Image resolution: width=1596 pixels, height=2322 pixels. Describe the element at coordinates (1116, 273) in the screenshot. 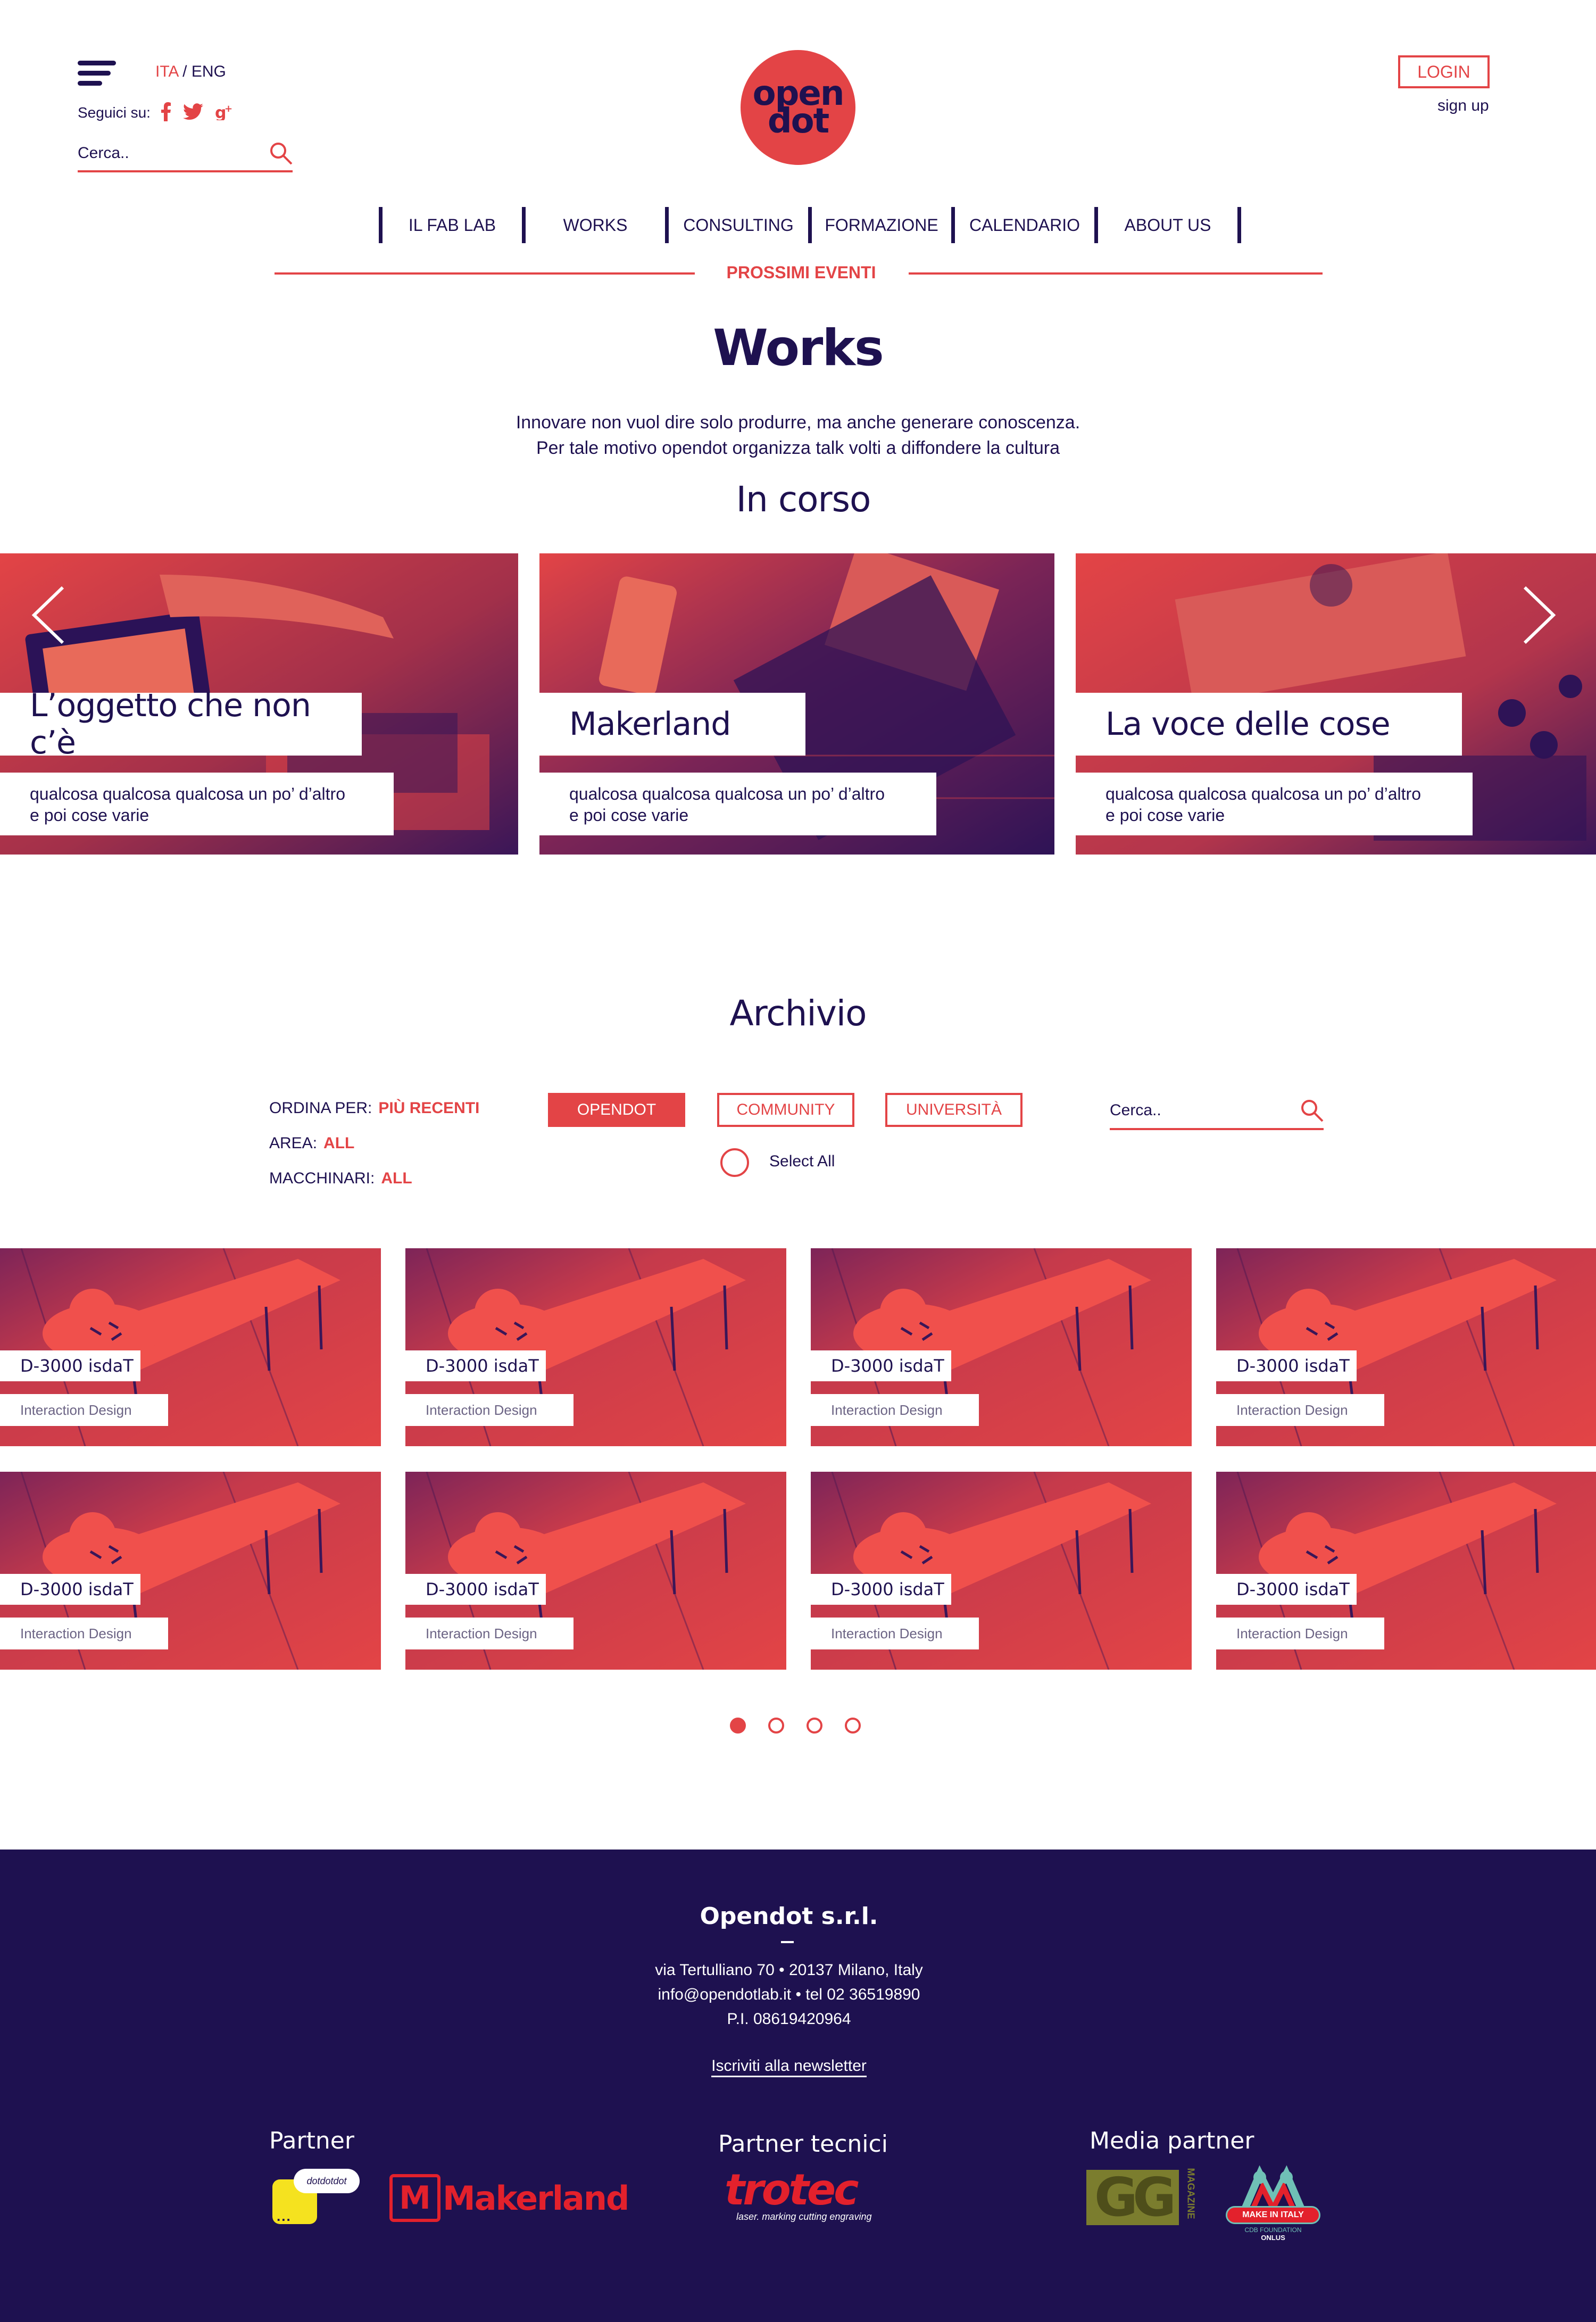

I see `divider-right` at that location.